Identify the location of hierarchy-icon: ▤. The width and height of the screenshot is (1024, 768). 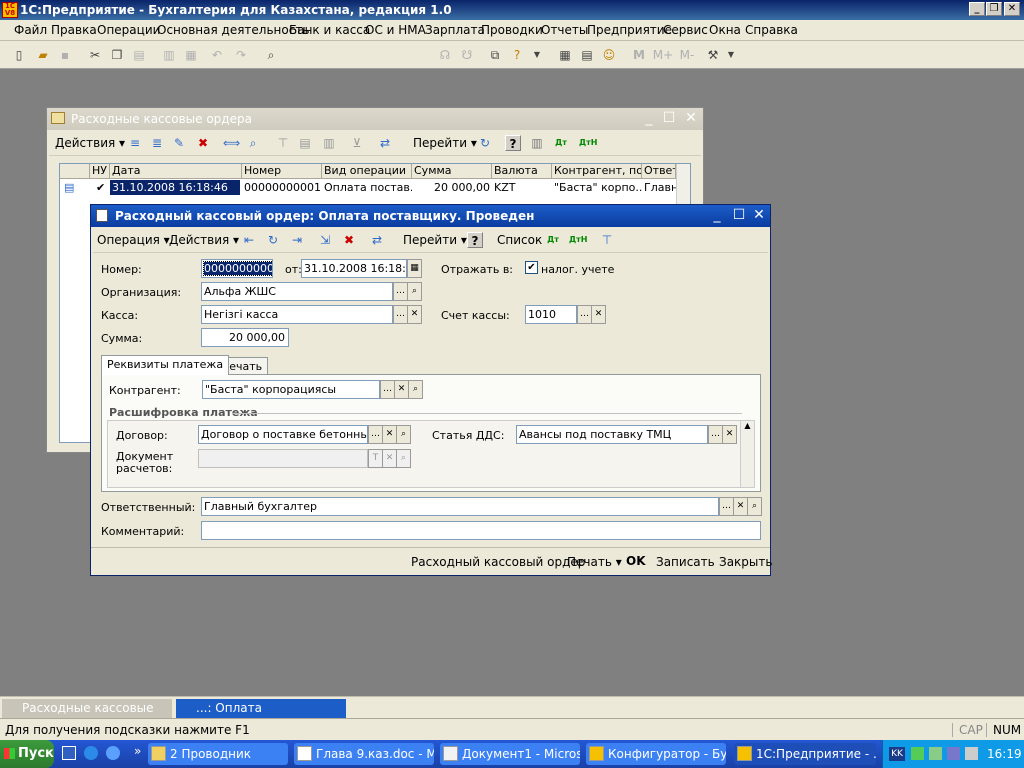
(305, 143).